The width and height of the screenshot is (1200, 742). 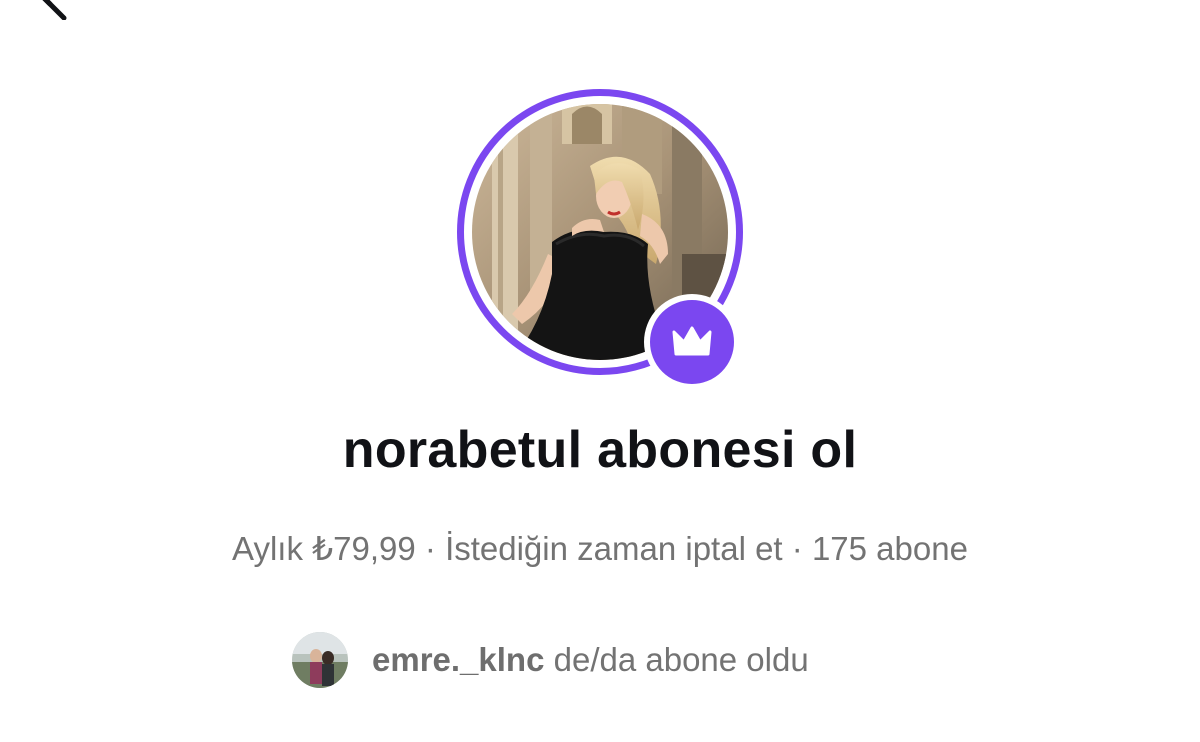 I want to click on subscriber-username: emre._klnc, so click(x=458, y=659).